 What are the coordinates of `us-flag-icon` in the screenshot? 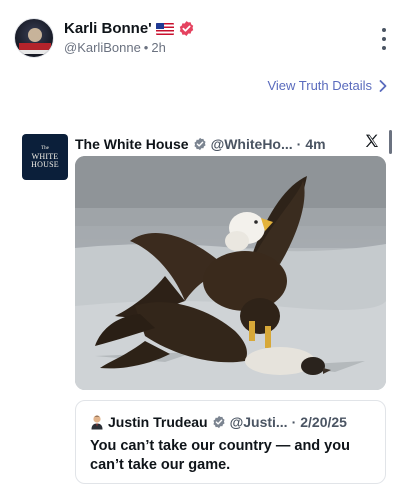 It's located at (164, 28).